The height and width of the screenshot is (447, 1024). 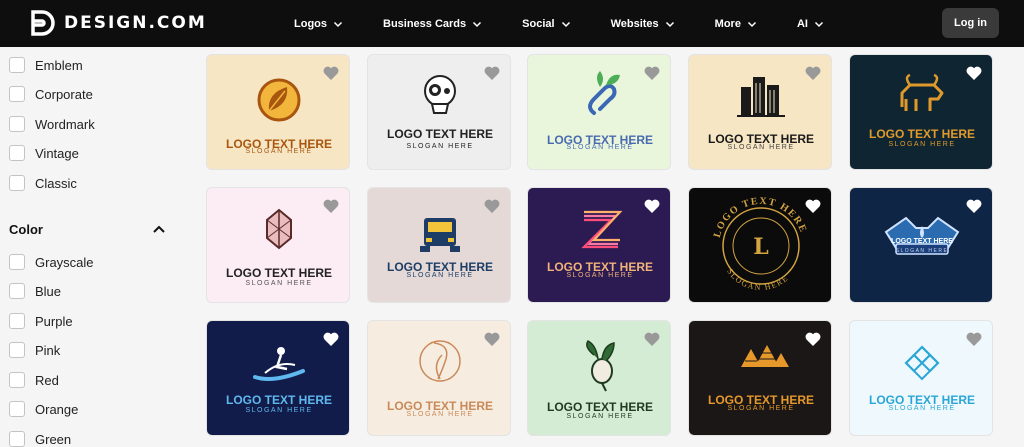 I want to click on nav-more: More, so click(x=736, y=24).